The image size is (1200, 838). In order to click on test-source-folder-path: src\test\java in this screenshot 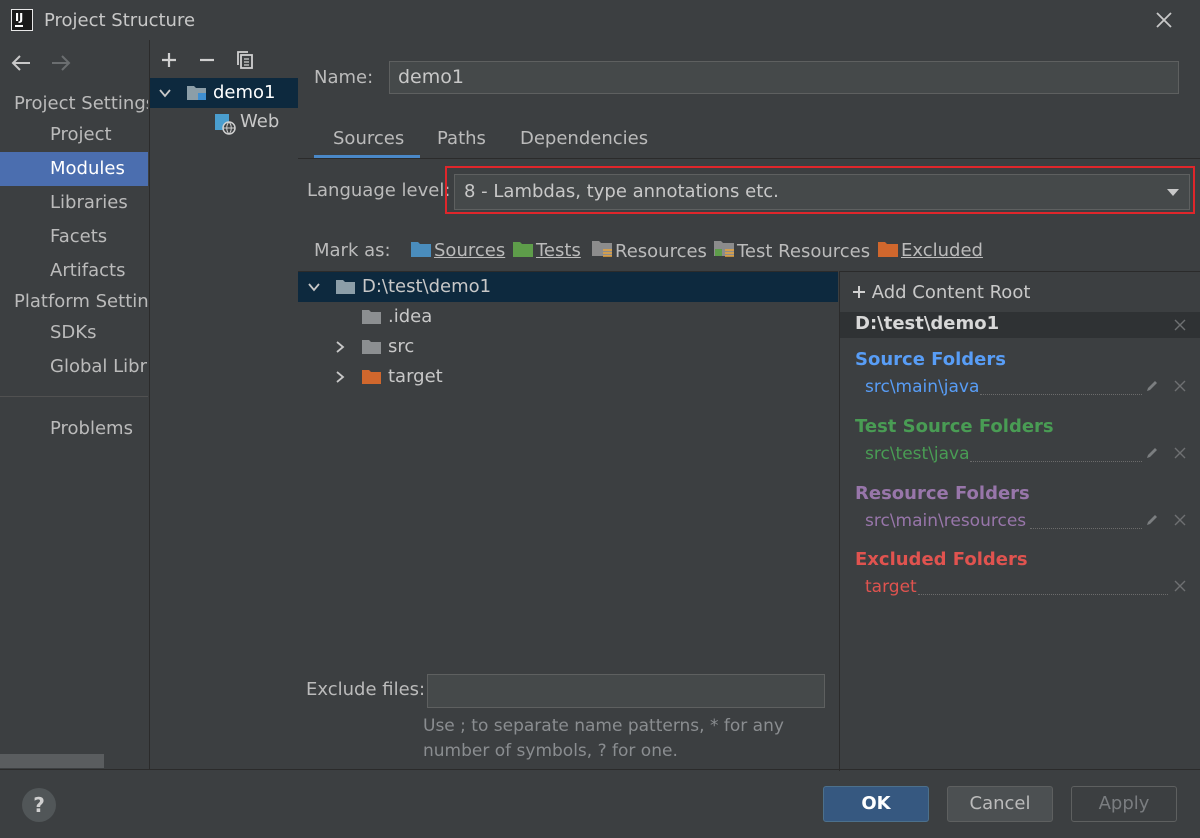, I will do `click(917, 454)`.